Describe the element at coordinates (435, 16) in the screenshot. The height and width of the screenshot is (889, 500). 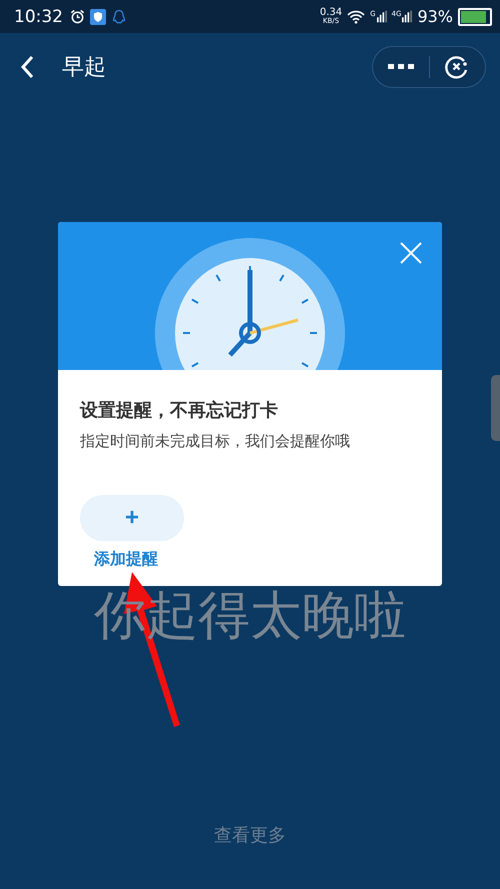
I see `battery-percent: 93%` at that location.